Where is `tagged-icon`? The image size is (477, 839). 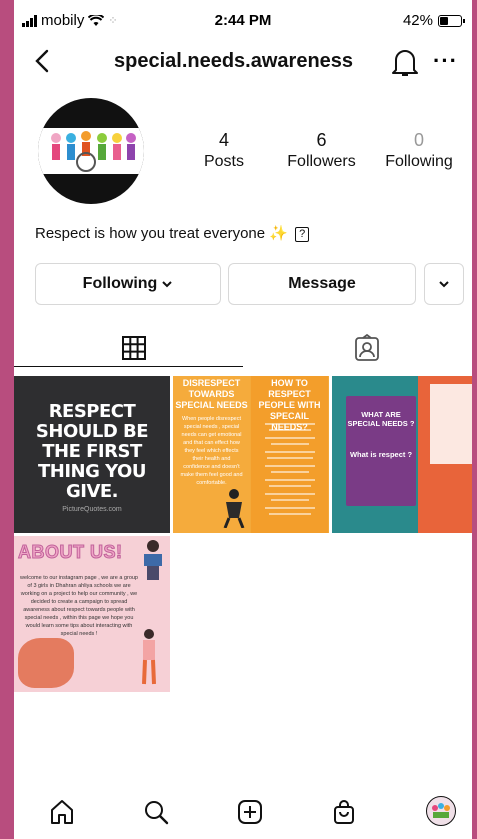
tagged-icon is located at coordinates (367, 348).